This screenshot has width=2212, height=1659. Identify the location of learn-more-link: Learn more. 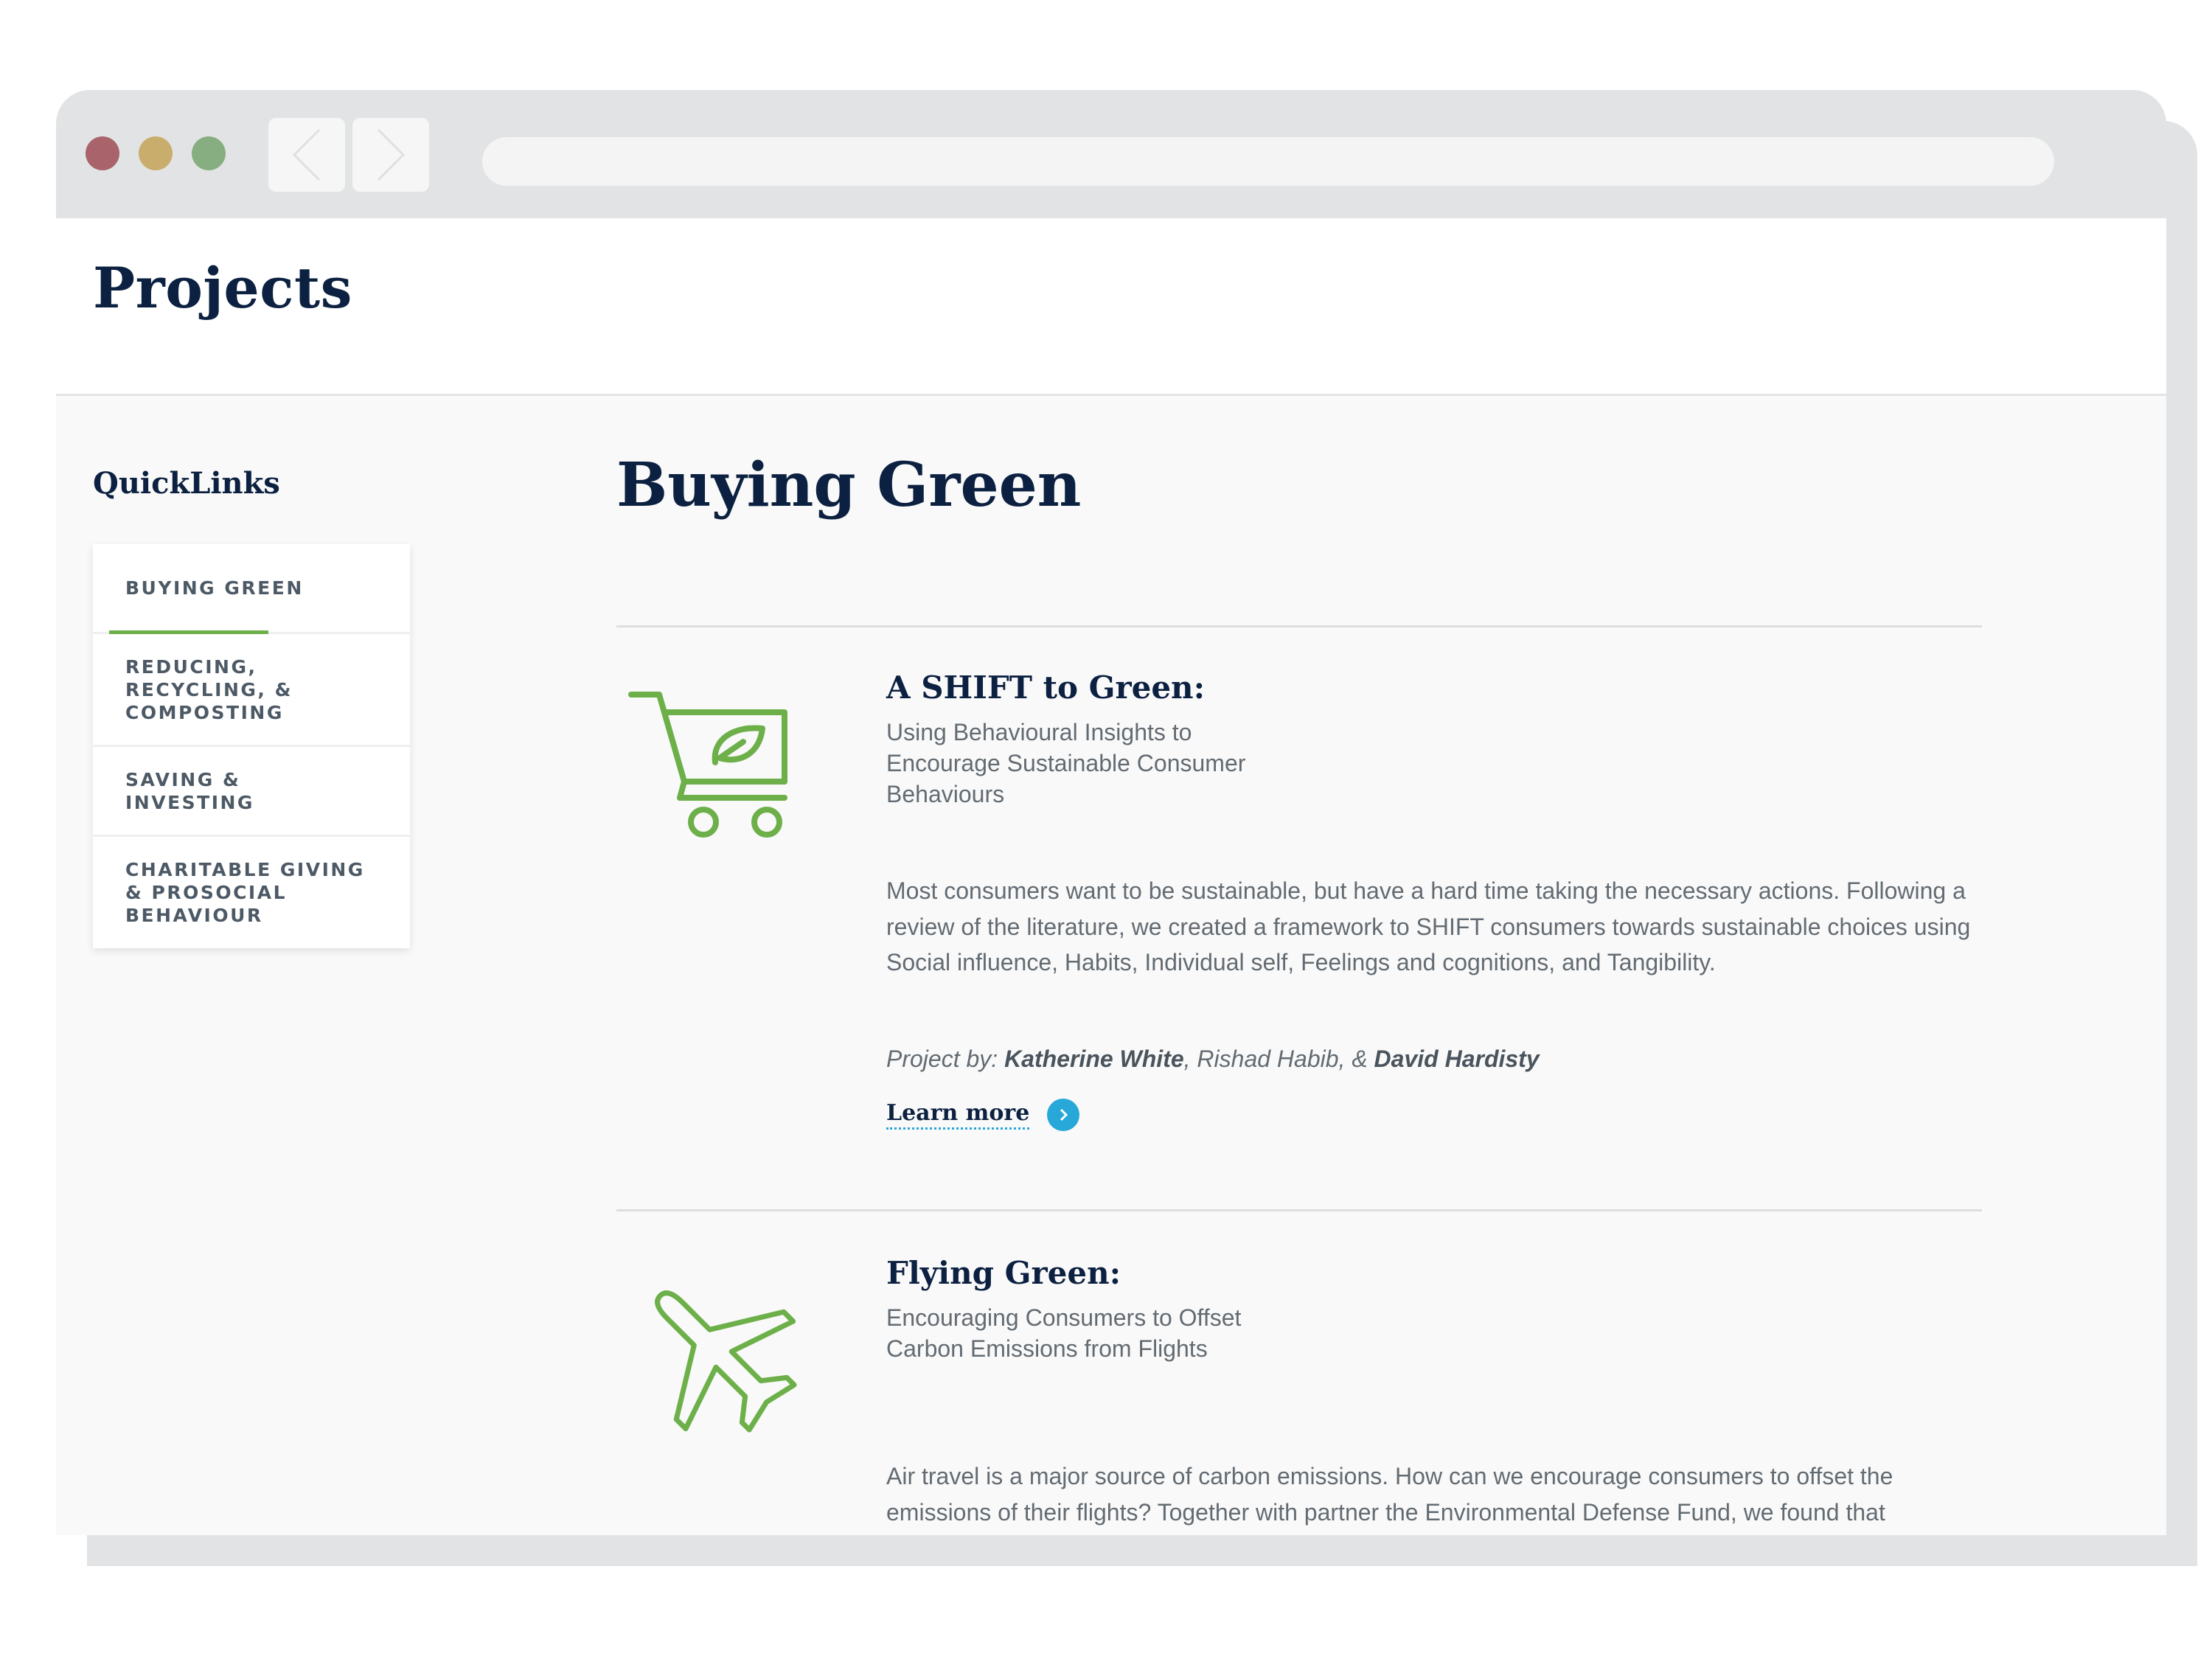
(983, 1115).